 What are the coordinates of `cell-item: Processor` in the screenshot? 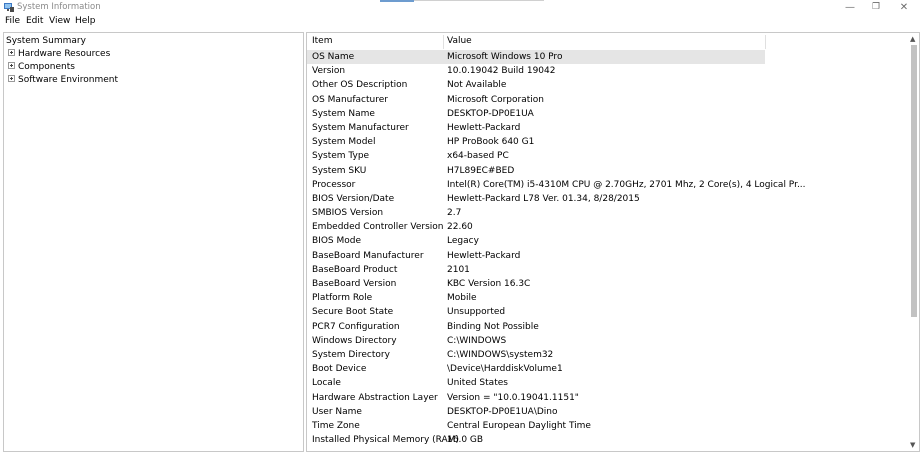 It's located at (334, 184).